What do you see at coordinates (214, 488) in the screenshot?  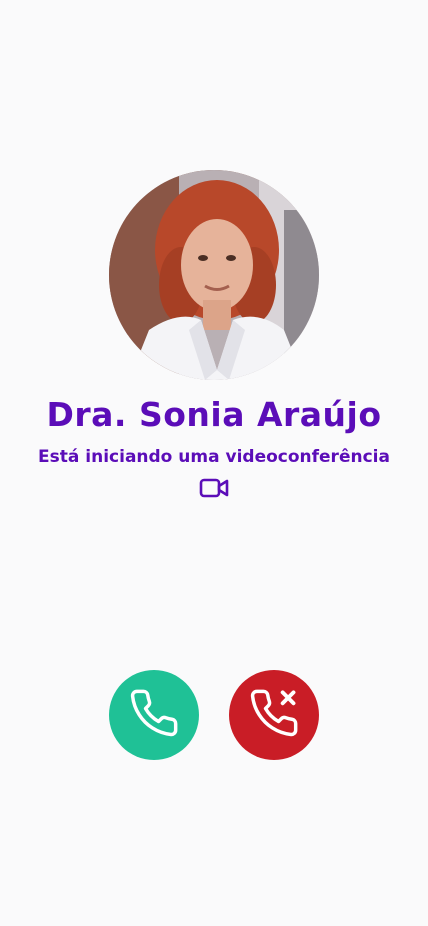 I see `video-camera-icon` at bounding box center [214, 488].